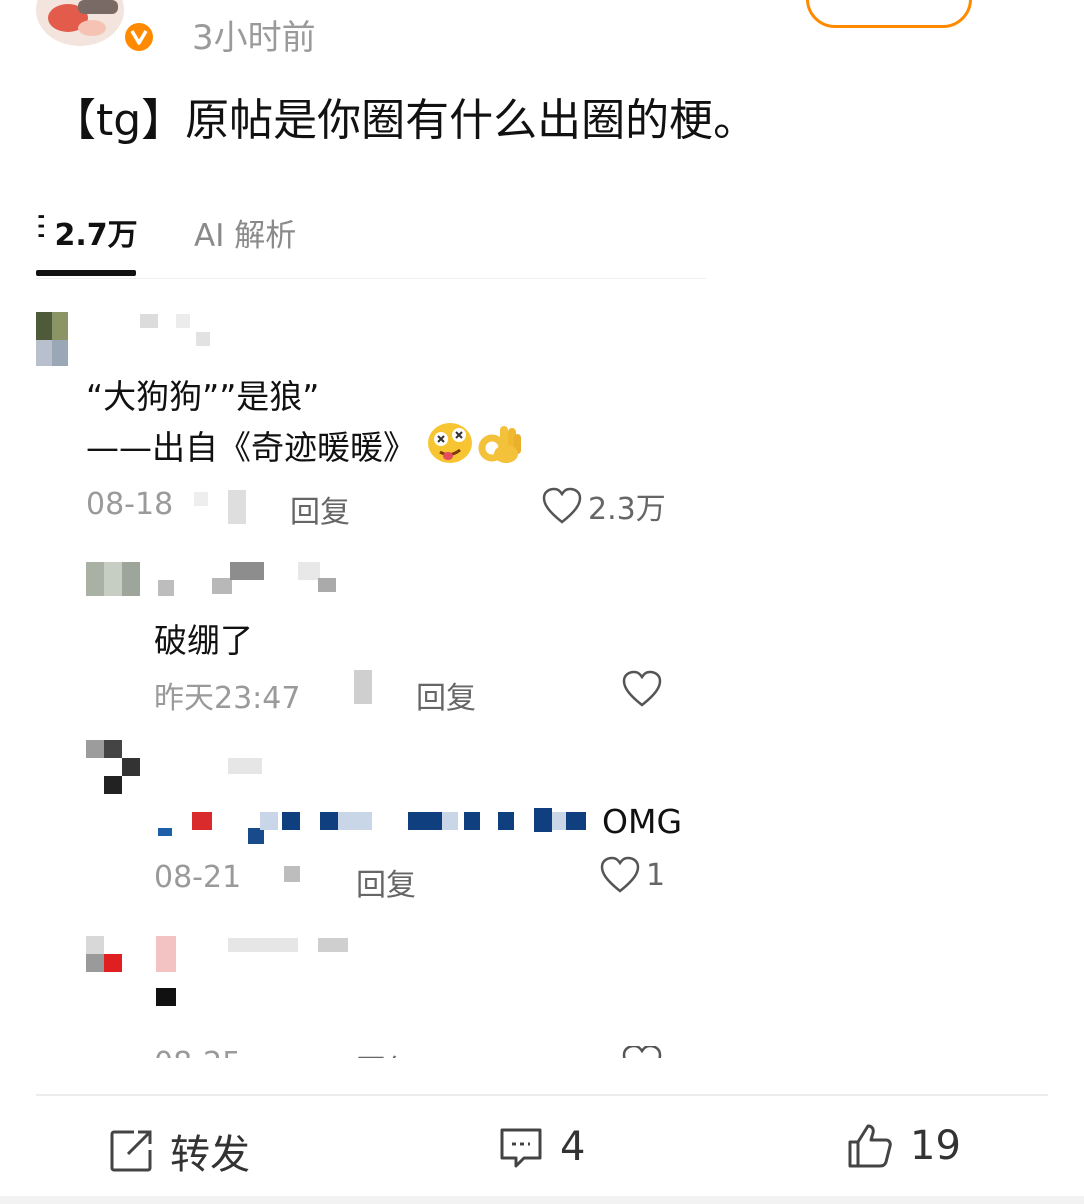 This screenshot has width=1084, height=1204. Describe the element at coordinates (130, 504) in the screenshot. I see `comment-date: 08-18` at that location.